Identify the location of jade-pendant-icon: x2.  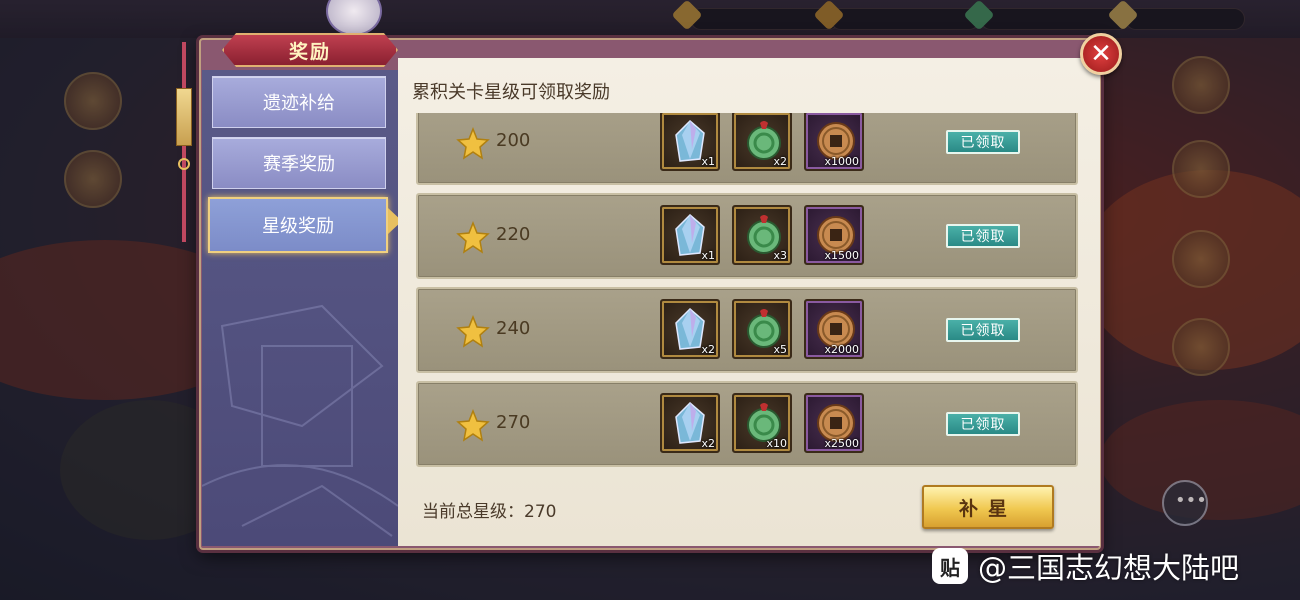
(762, 142).